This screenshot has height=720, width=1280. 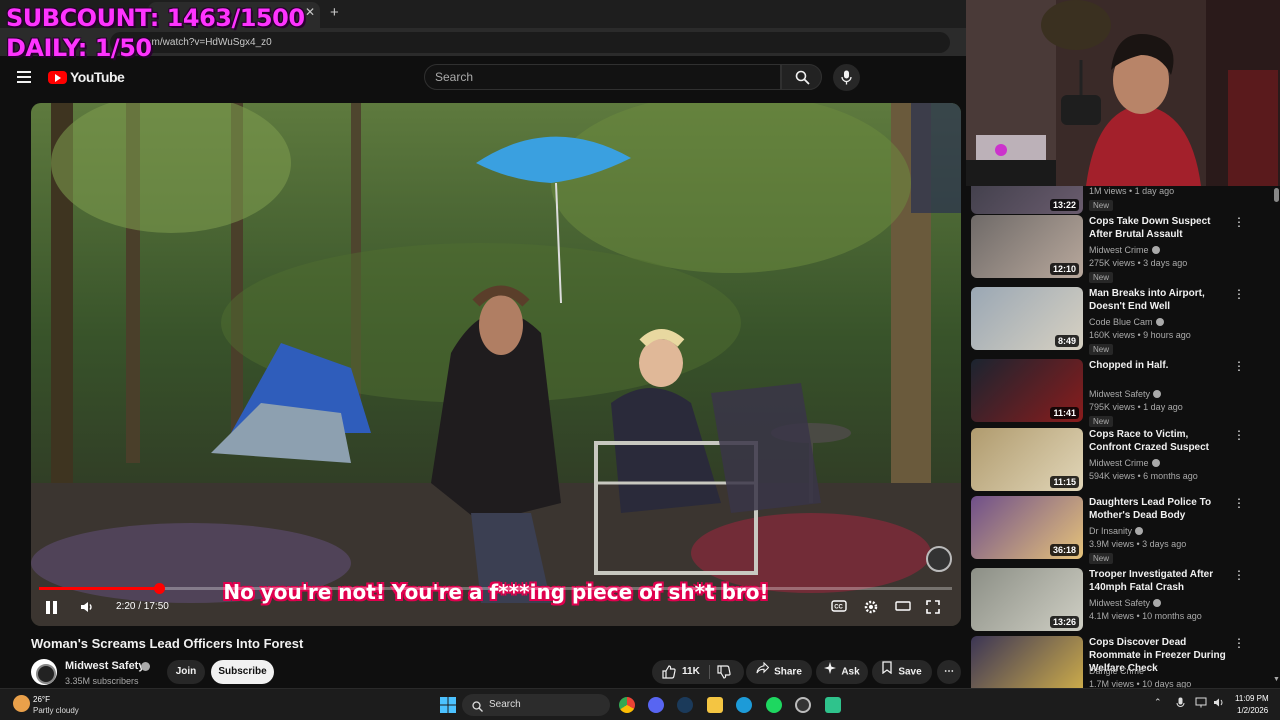 What do you see at coordinates (44, 672) in the screenshot?
I see `channel-avatar` at bounding box center [44, 672].